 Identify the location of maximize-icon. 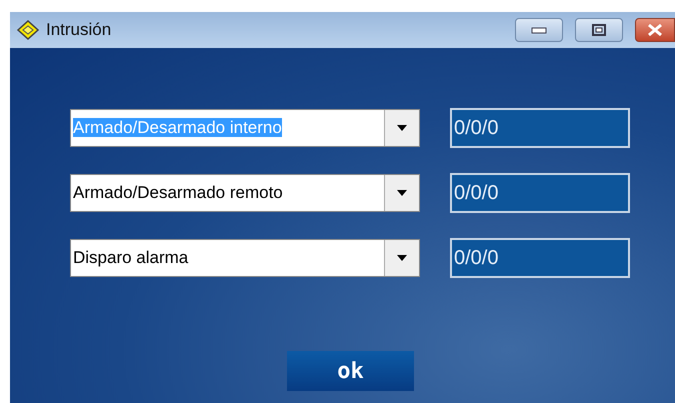
(599, 30).